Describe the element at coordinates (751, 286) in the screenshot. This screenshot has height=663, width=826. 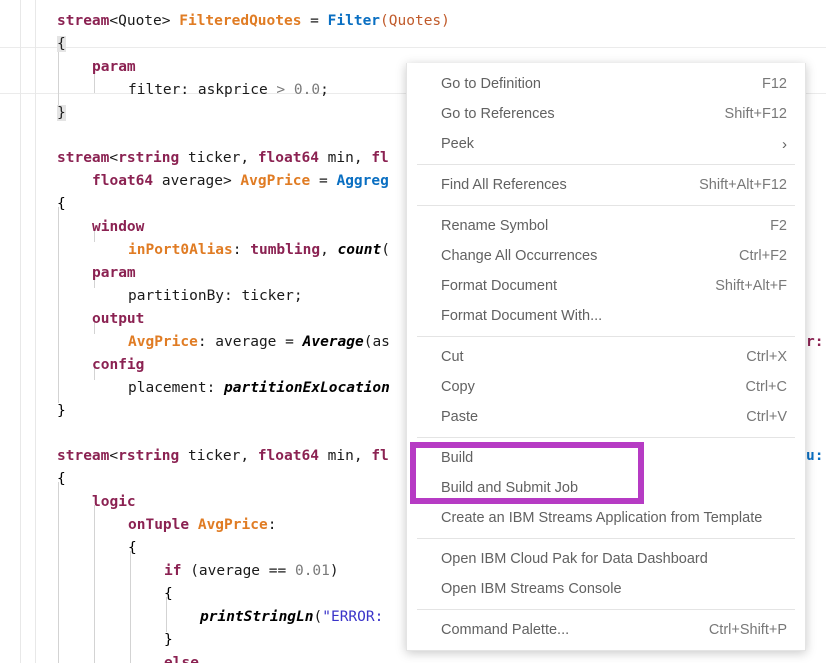
I see `menu-item-keybinding: Shift+Alt+F` at that location.